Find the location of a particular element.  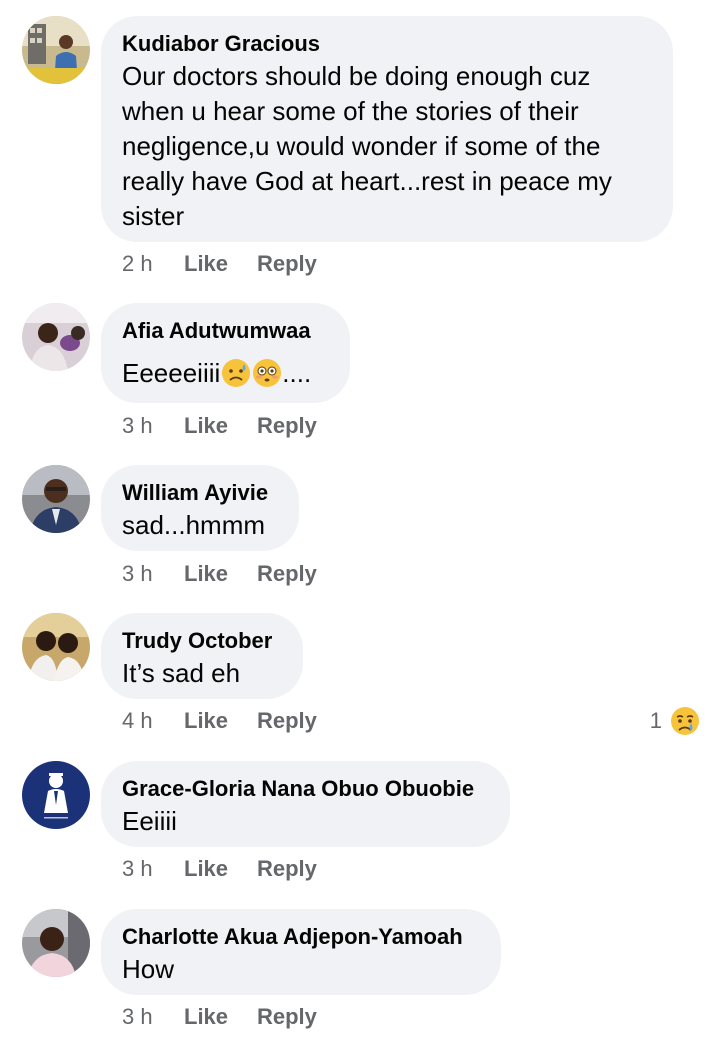

comment-bubble: Grace-Gloria Nana Obuo Obuobie Eeiiii is located at coordinates (305, 804).